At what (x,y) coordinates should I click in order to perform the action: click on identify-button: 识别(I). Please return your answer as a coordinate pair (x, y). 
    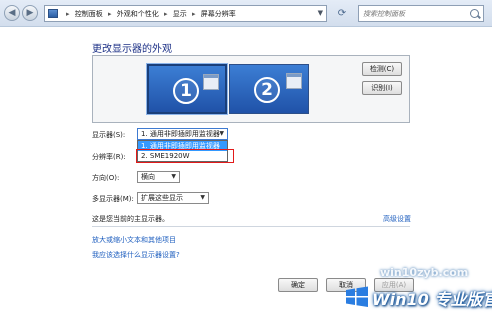
    Looking at the image, I should click on (382, 88).